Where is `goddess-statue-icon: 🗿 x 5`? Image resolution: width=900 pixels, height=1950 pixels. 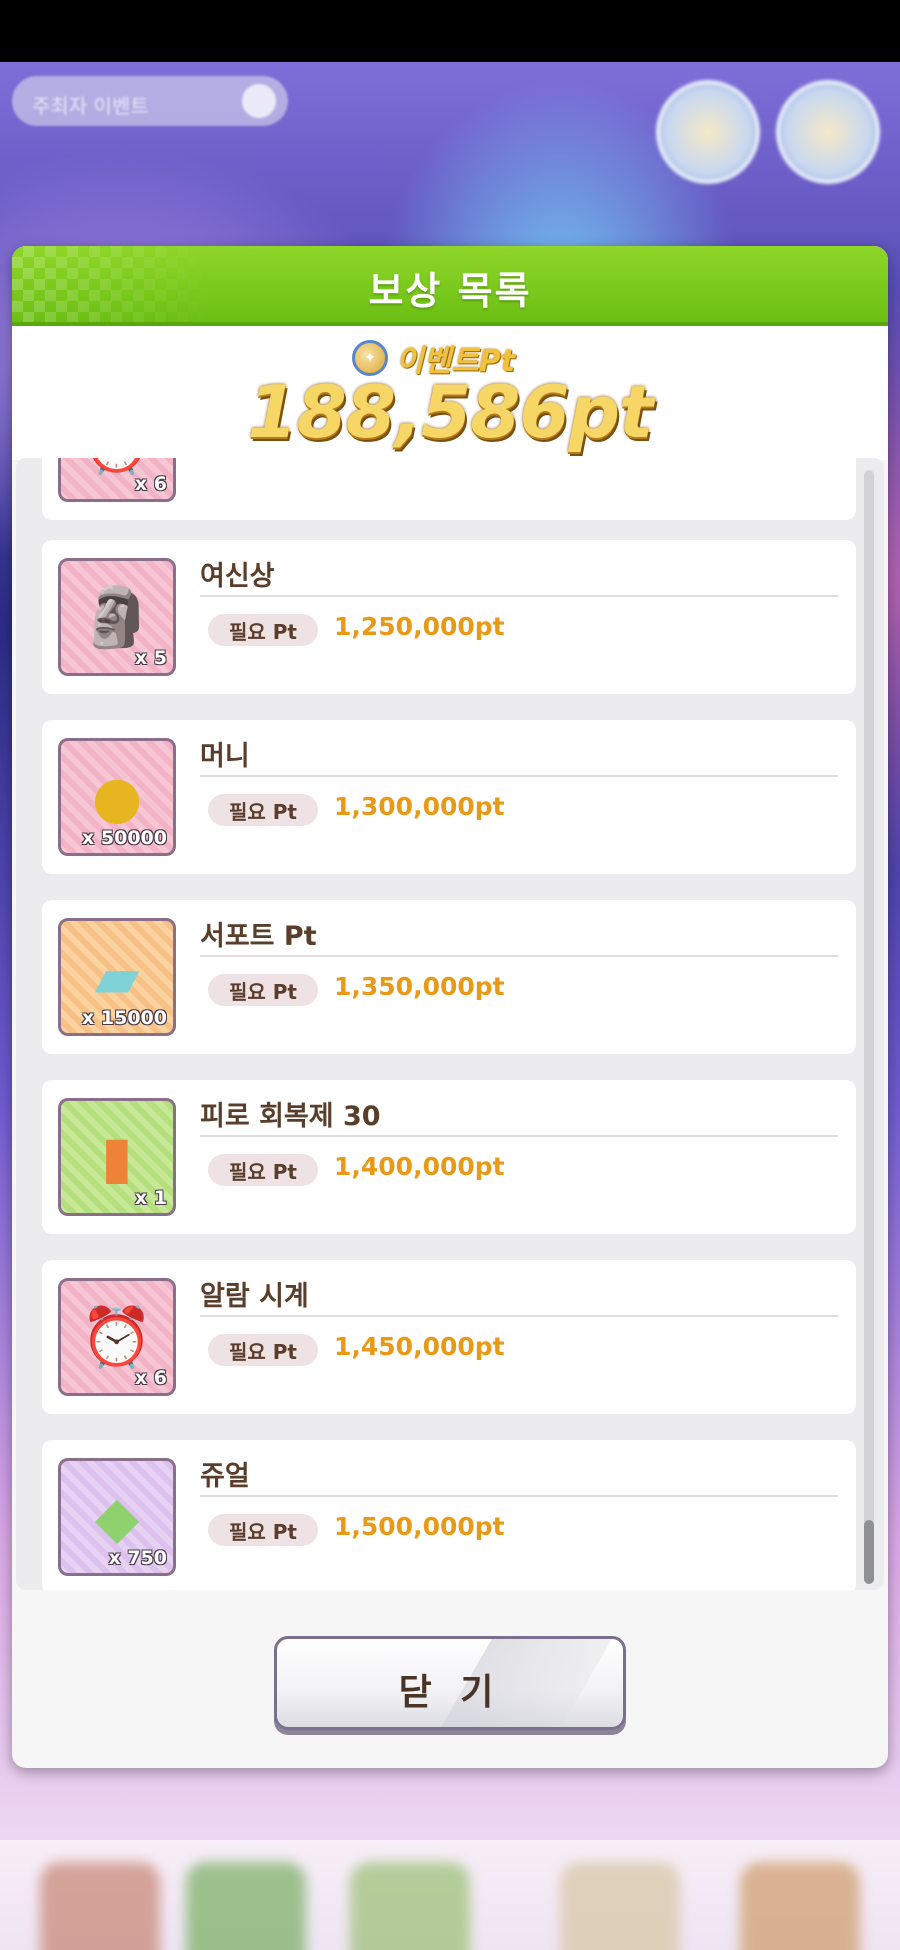
goddess-statue-icon: 🗿 x 5 is located at coordinates (117, 617).